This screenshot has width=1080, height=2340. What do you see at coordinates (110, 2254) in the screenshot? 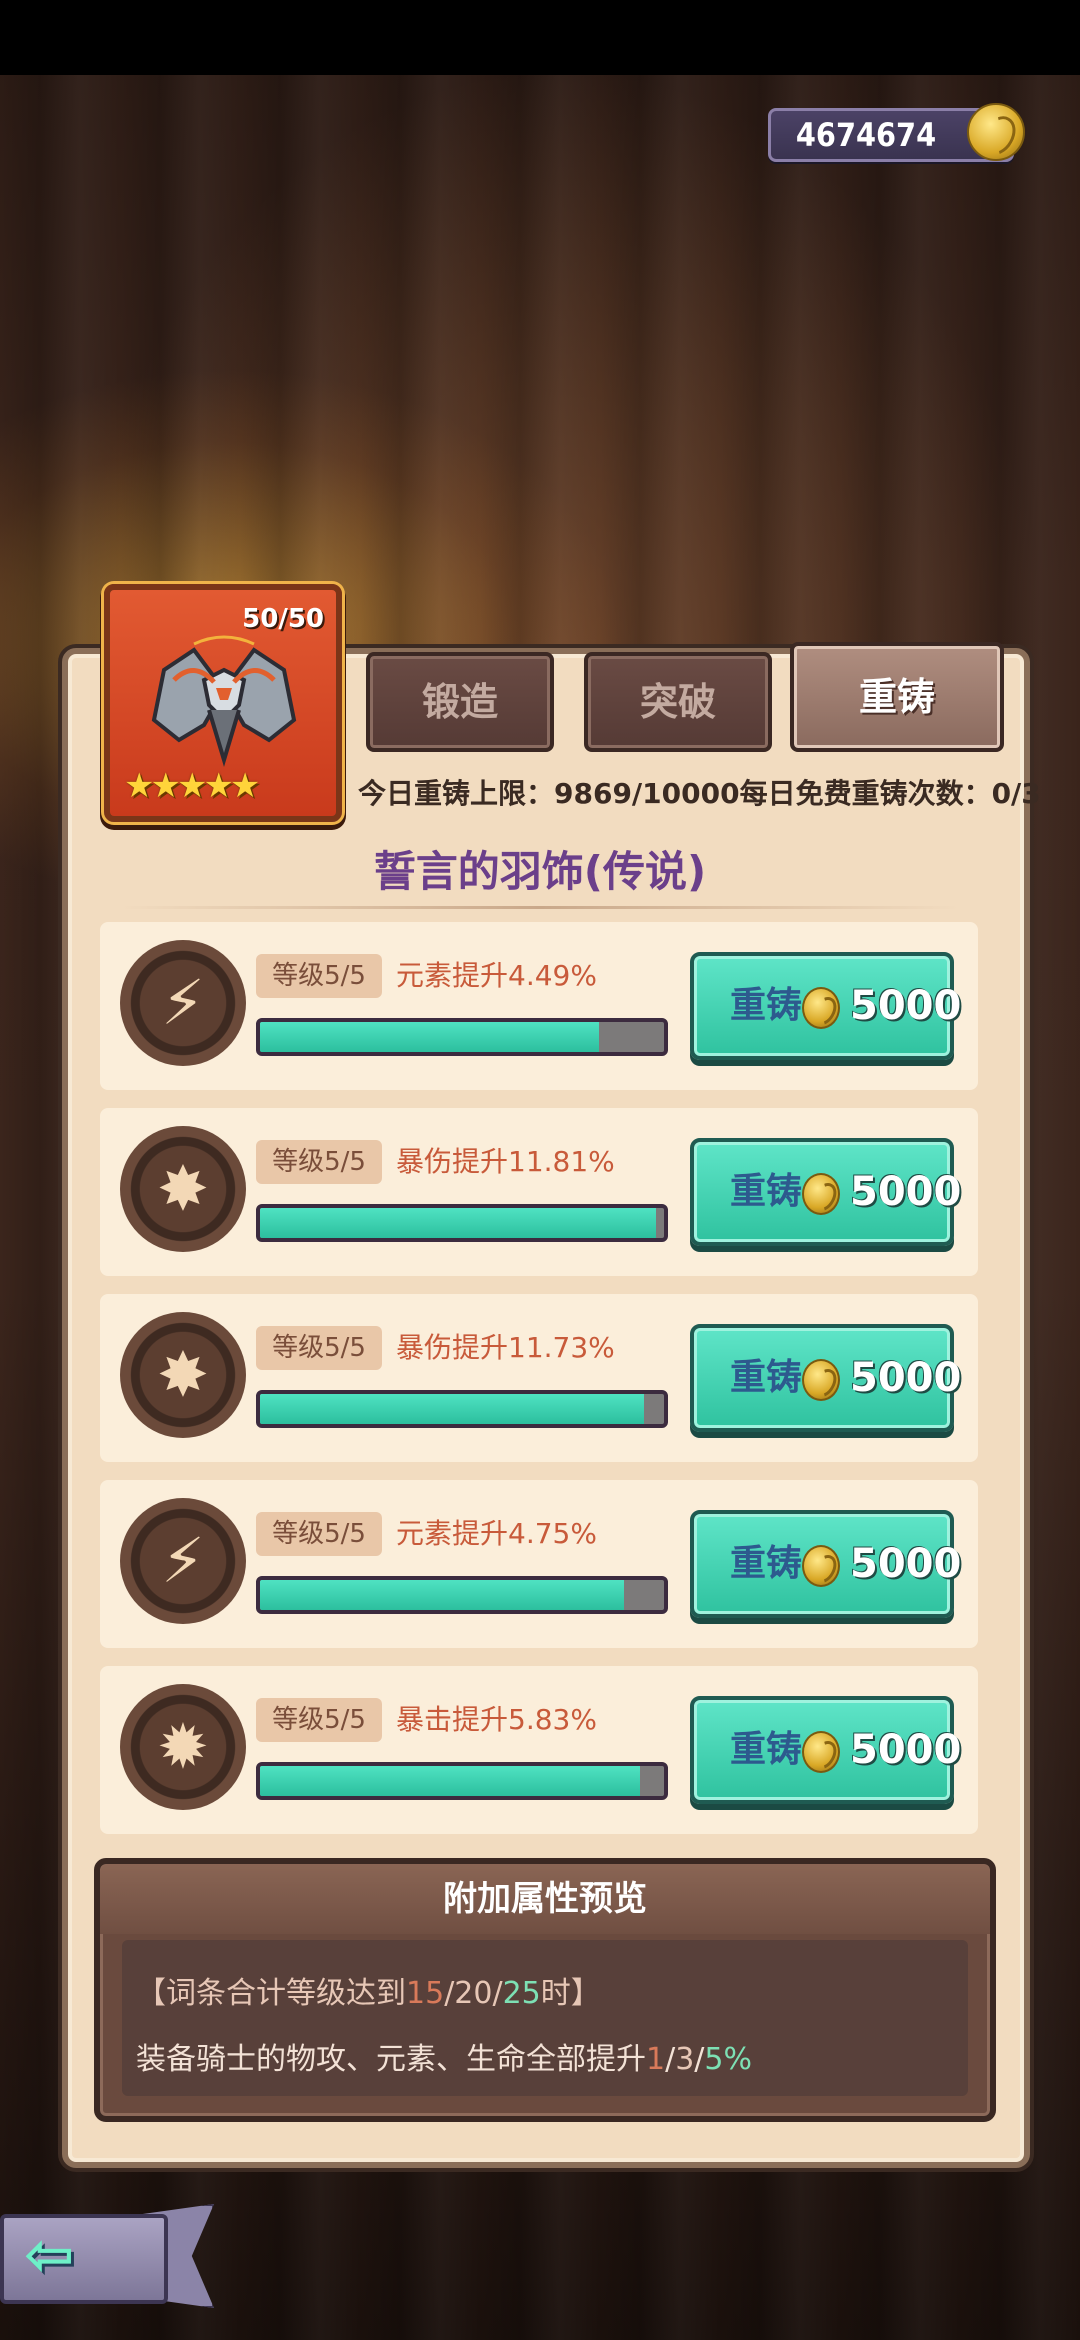
I see `back-button: ⇦` at bounding box center [110, 2254].